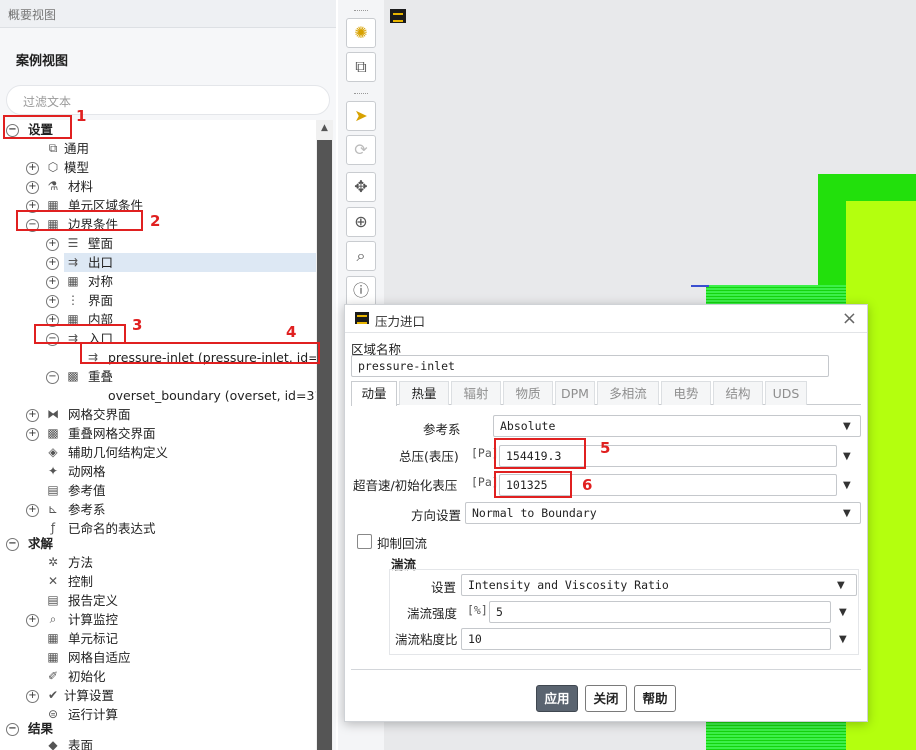 The height and width of the screenshot is (750, 916). I want to click on tree-item: + ⚗ 材料, so click(158, 186).